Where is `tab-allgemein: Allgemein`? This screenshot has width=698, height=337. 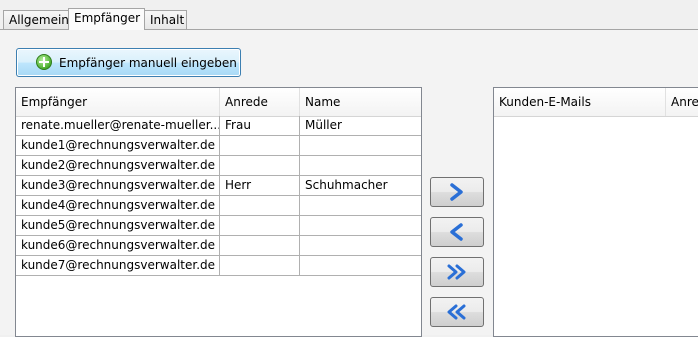
tab-allgemein: Allgemein is located at coordinates (36, 19).